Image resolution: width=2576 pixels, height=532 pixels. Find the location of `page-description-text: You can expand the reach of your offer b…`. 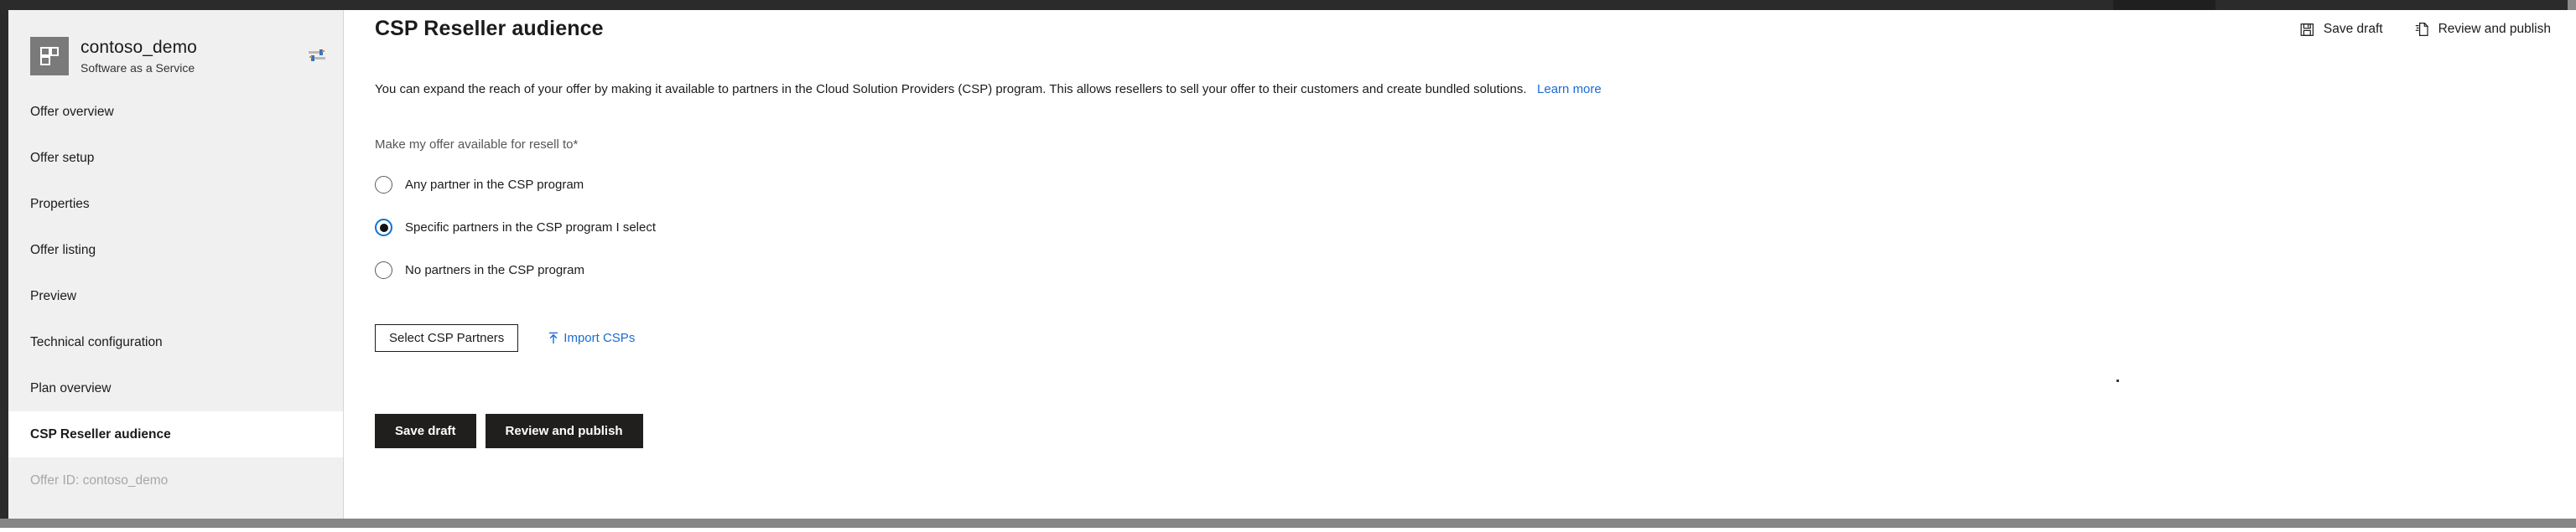

page-description-text: You can expand the reach of your offer b… is located at coordinates (951, 89).